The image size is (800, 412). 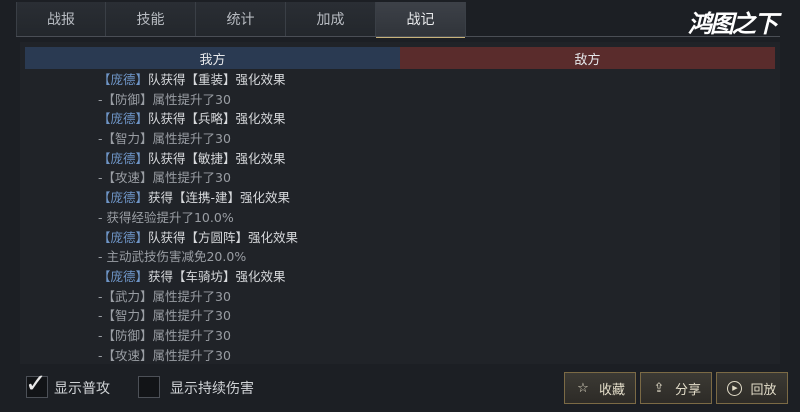 I want to click on tab-battle-log: 战记, so click(x=421, y=20).